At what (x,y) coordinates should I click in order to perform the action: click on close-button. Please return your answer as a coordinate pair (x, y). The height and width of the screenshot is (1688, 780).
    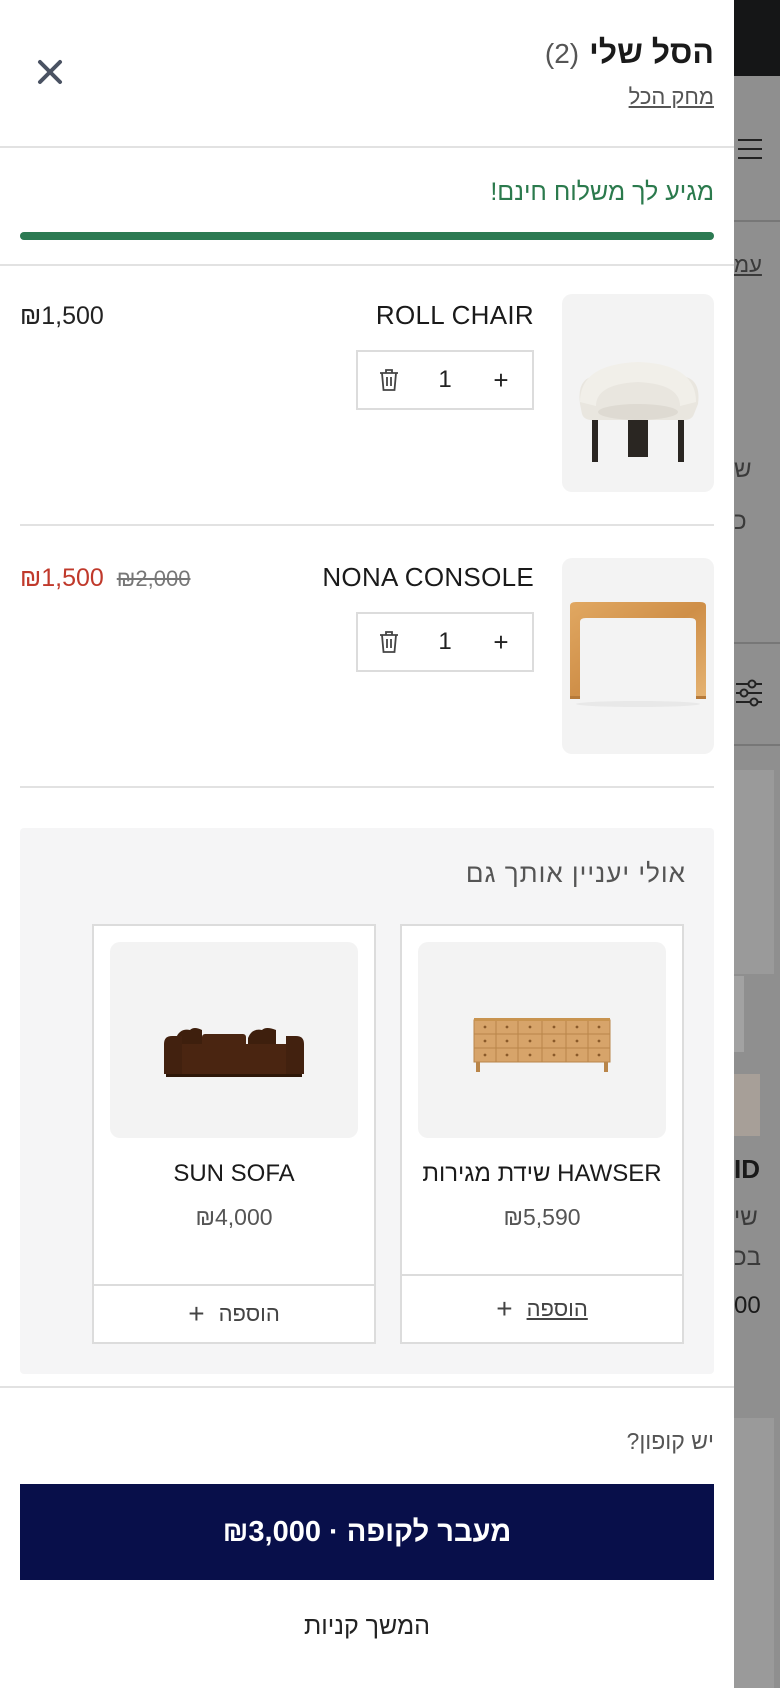
    Looking at the image, I should click on (50, 72).